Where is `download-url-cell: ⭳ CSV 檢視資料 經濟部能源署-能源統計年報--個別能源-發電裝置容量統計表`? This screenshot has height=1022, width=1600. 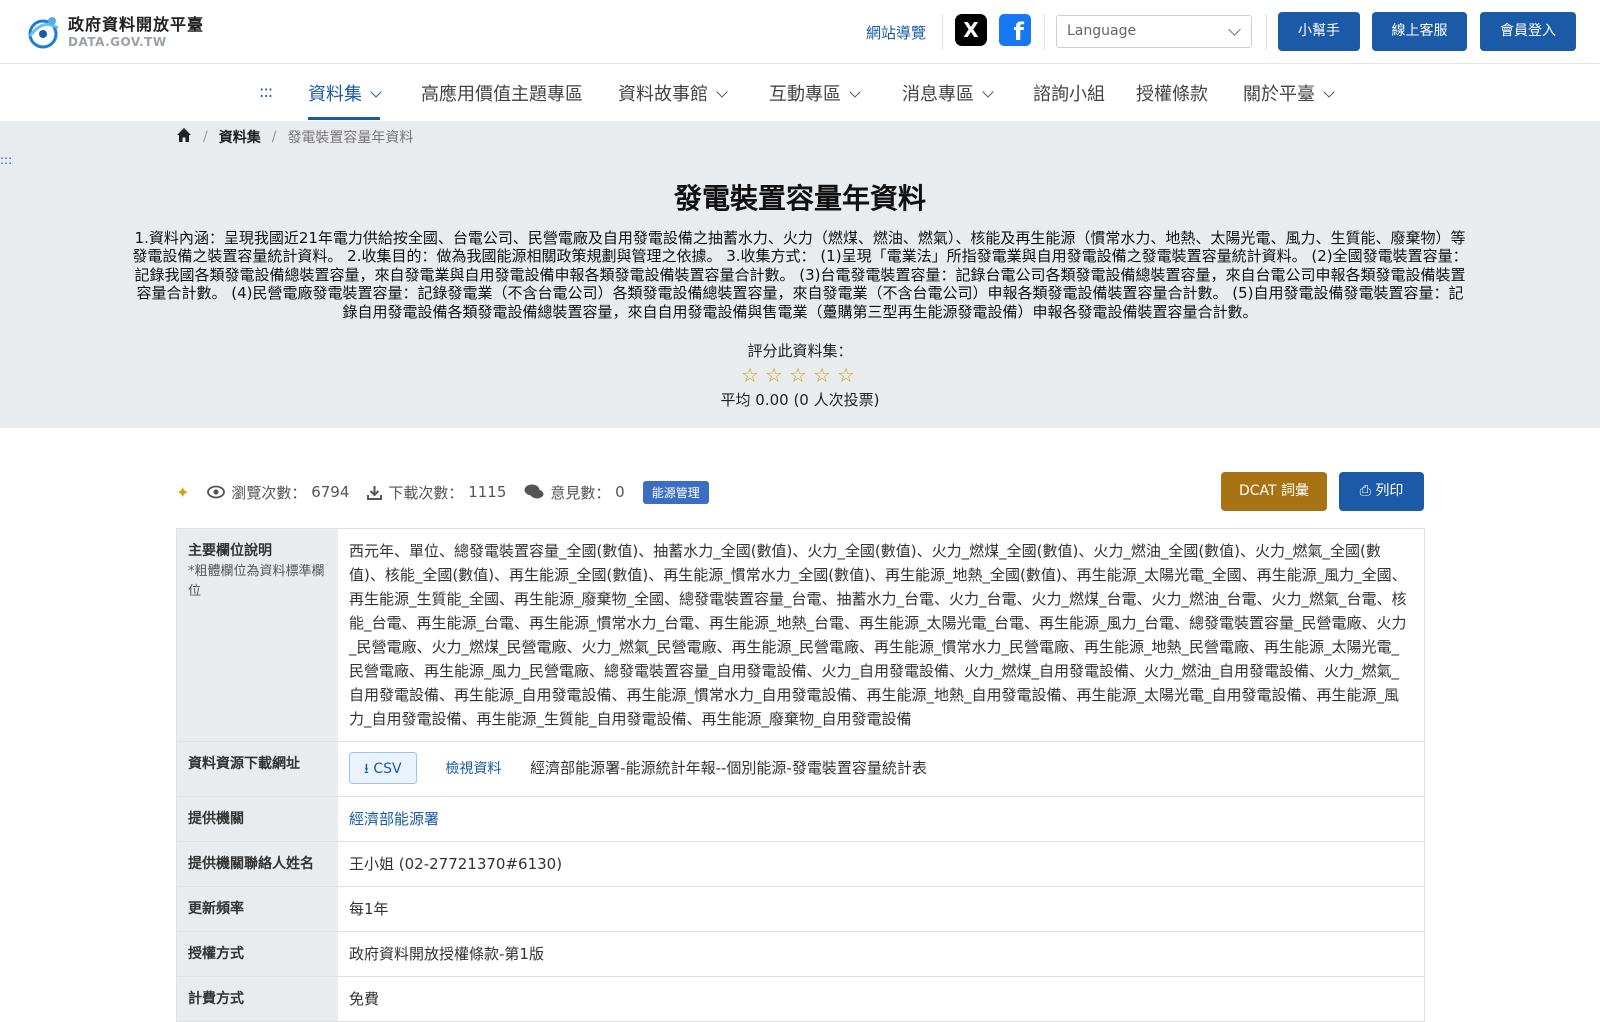 download-url-cell: ⭳ CSV 檢視資料 經濟部能源署-能源統計年報--個別能源-發電裝置容量統計表 is located at coordinates (881, 769).